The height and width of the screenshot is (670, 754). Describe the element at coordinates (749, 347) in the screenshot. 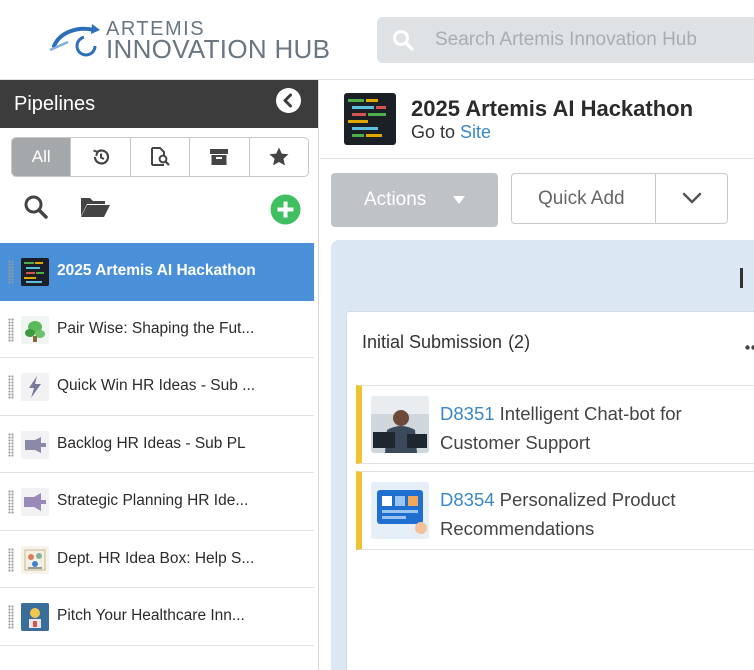

I see `more-options-icon` at that location.